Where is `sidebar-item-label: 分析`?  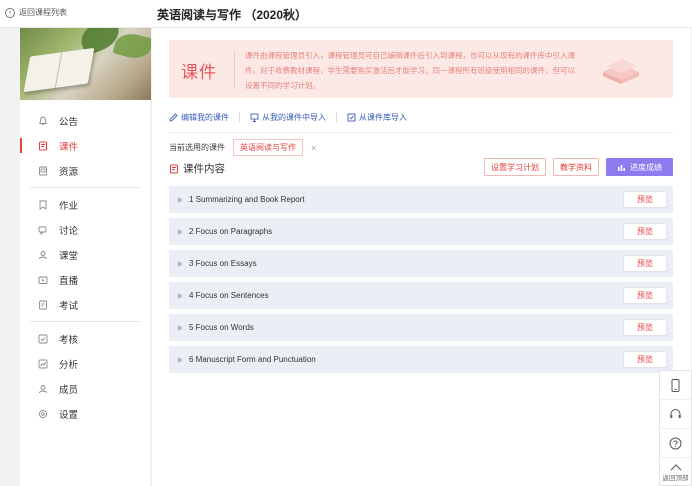
sidebar-item-label: 分析 is located at coordinates (69, 365).